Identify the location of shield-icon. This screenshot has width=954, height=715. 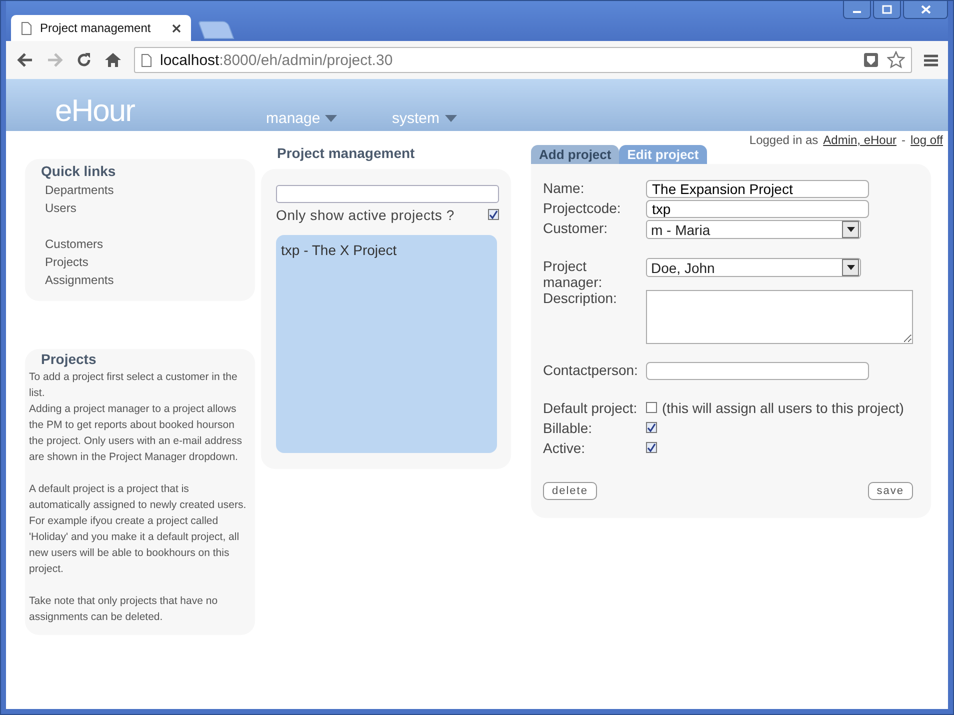
(871, 60).